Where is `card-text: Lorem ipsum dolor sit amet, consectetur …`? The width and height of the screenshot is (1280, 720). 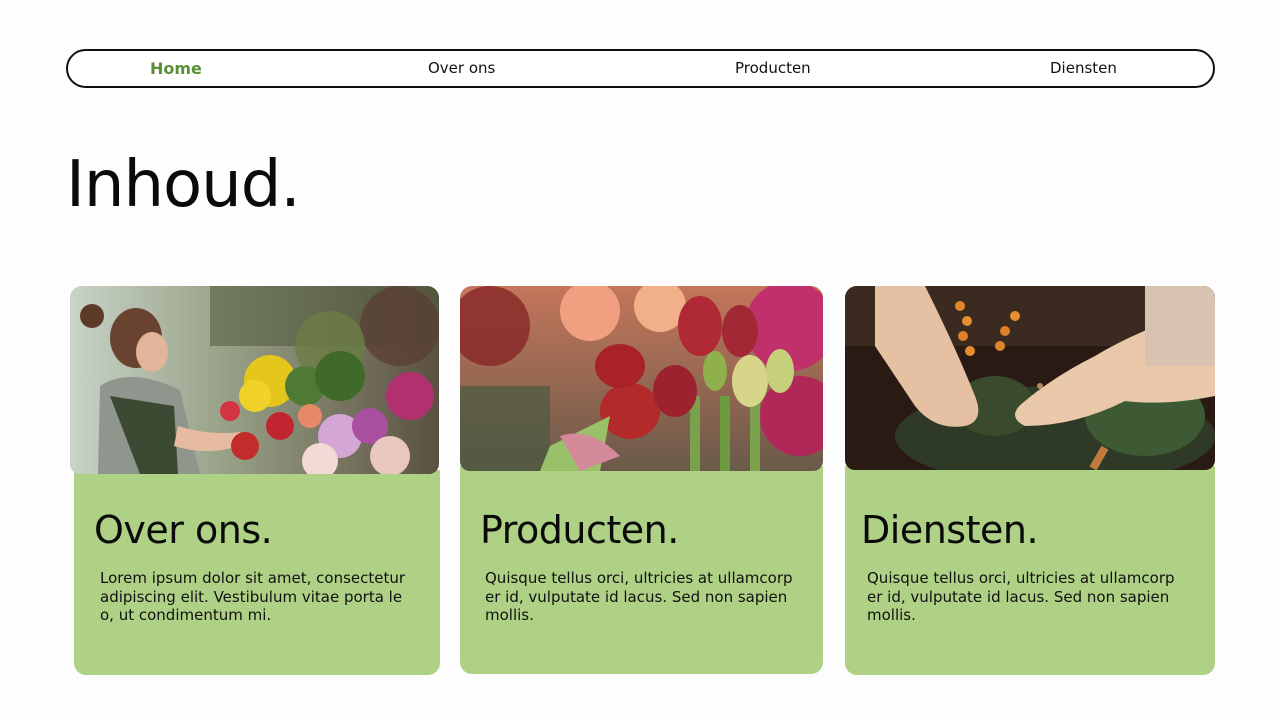
card-text: Lorem ipsum dolor sit amet, consectetur … is located at coordinates (253, 596).